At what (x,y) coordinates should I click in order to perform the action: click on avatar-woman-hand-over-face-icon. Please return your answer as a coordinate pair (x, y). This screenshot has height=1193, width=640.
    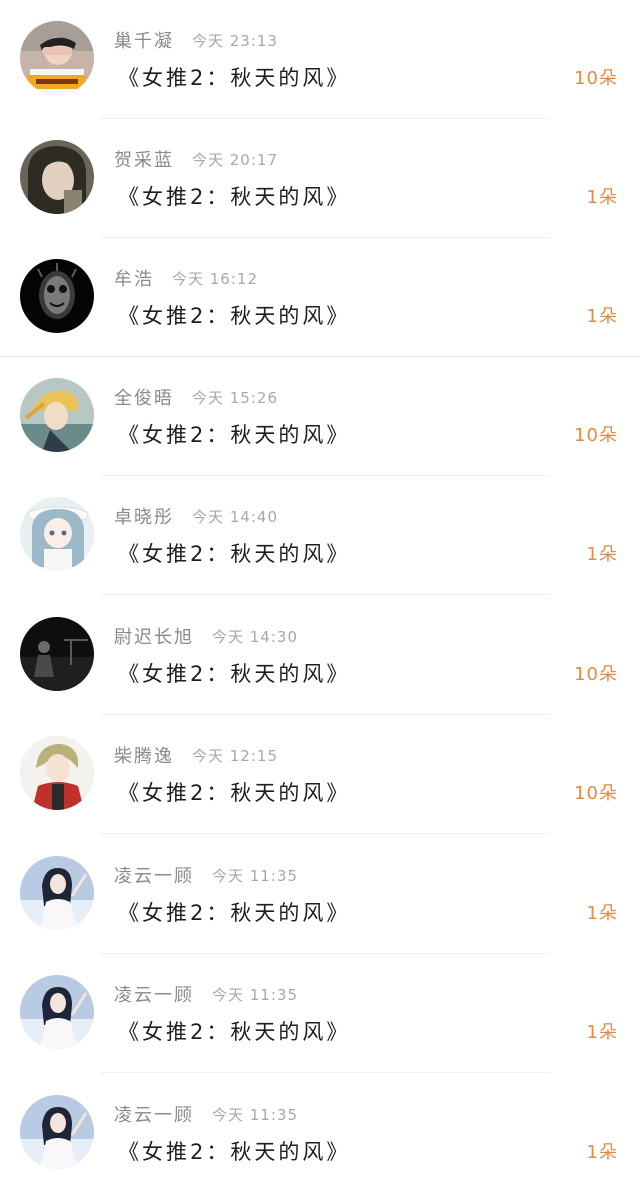
    Looking at the image, I should click on (57, 58).